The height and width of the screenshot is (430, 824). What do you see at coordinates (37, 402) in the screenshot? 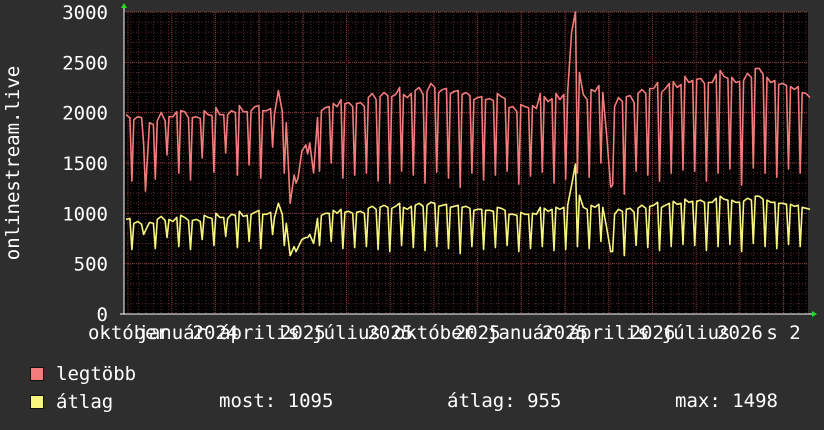
I see `legend-swatch-atlag` at bounding box center [37, 402].